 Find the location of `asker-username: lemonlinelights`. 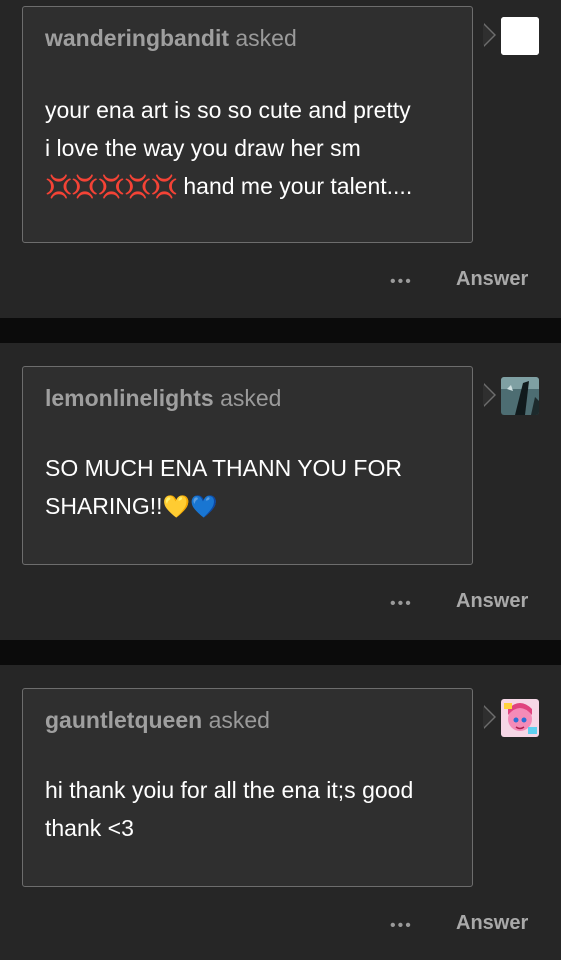

asker-username: lemonlinelights is located at coordinates (129, 398).